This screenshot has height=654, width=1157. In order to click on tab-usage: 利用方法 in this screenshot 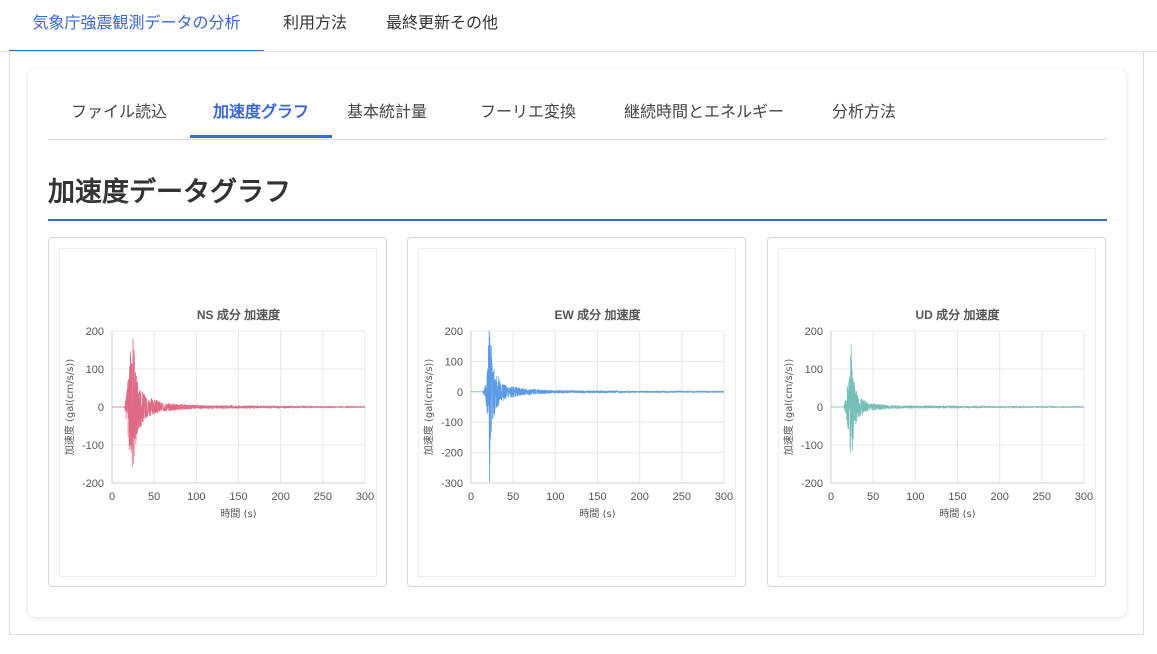, I will do `click(315, 25)`.